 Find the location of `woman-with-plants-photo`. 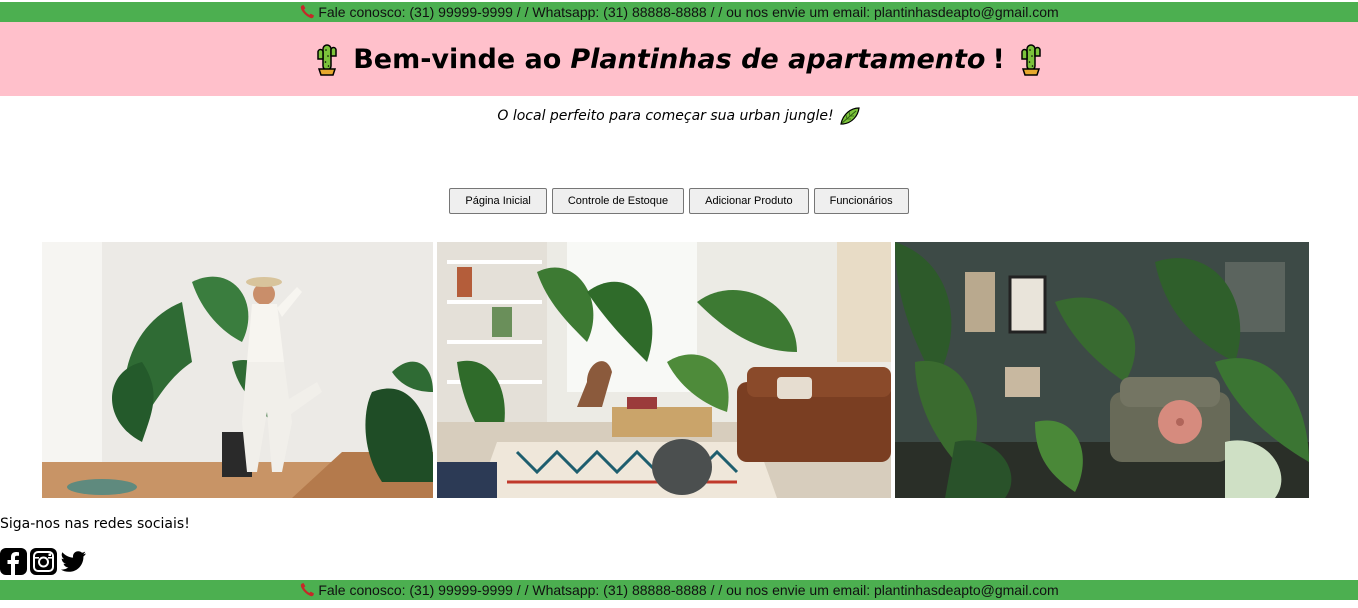

woman-with-plants-photo is located at coordinates (237, 370).